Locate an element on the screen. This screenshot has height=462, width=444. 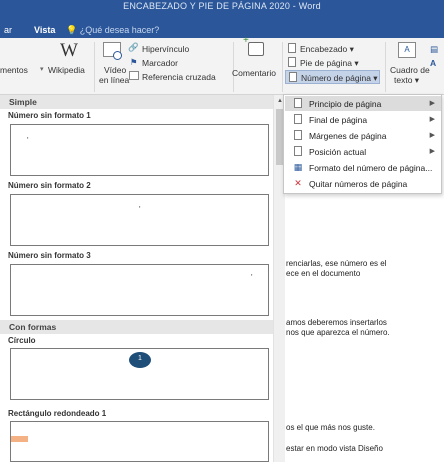
menu-item-label: Principio de página is located at coordinates (345, 104).